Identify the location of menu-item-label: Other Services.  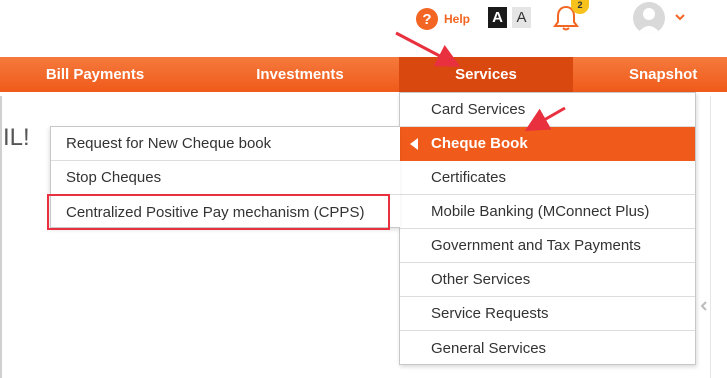
(481, 279).